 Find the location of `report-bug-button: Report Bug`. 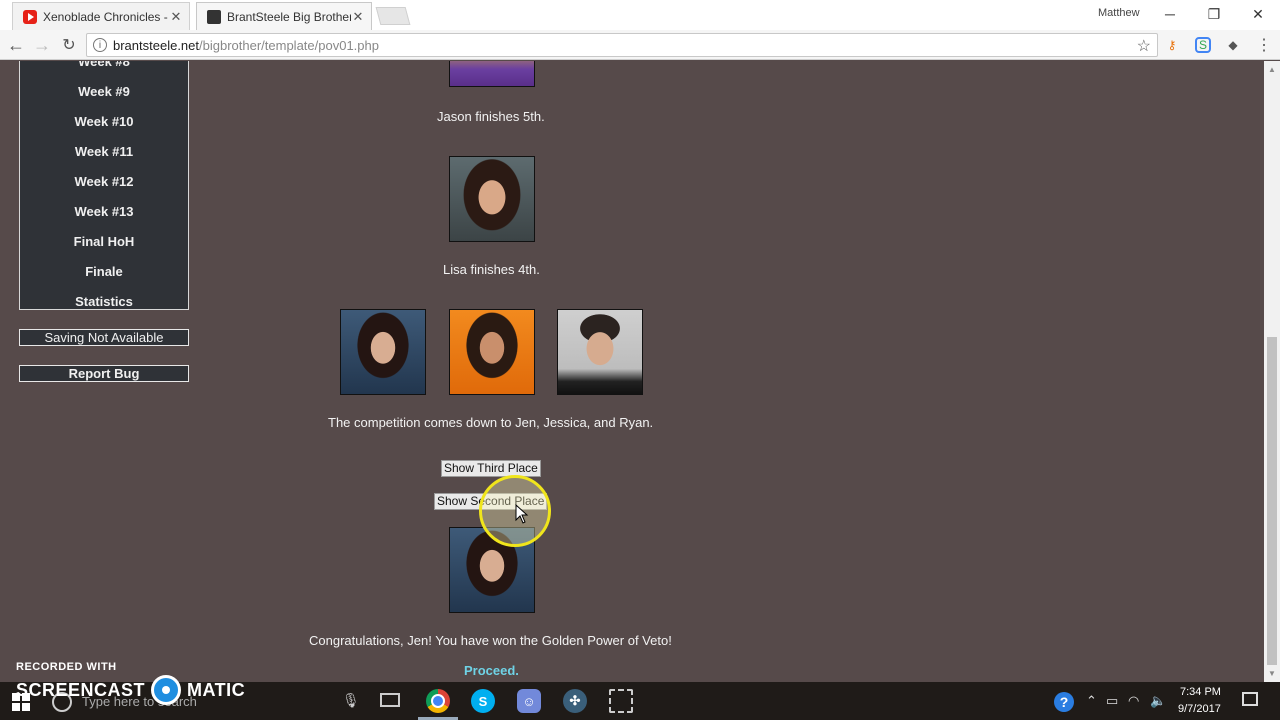

report-bug-button: Report Bug is located at coordinates (104, 373).